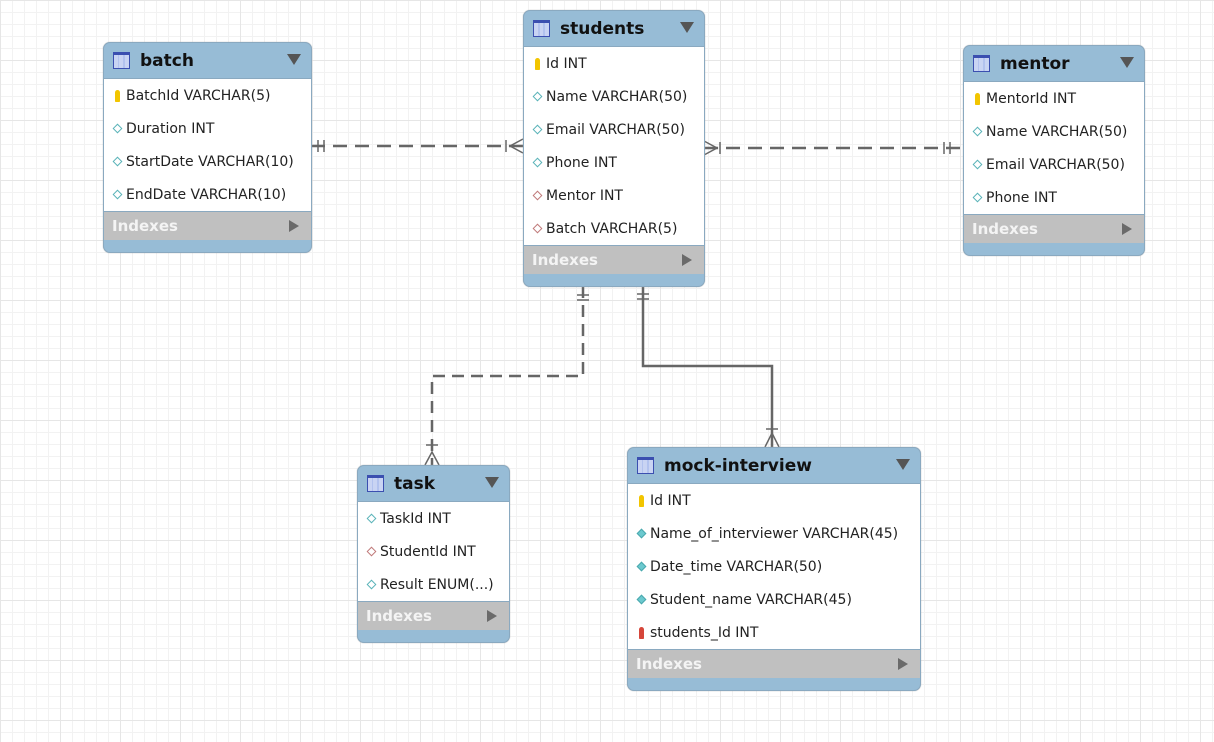 This screenshot has height=742, width=1214. I want to click on column-label: Id INT, so click(670, 500).